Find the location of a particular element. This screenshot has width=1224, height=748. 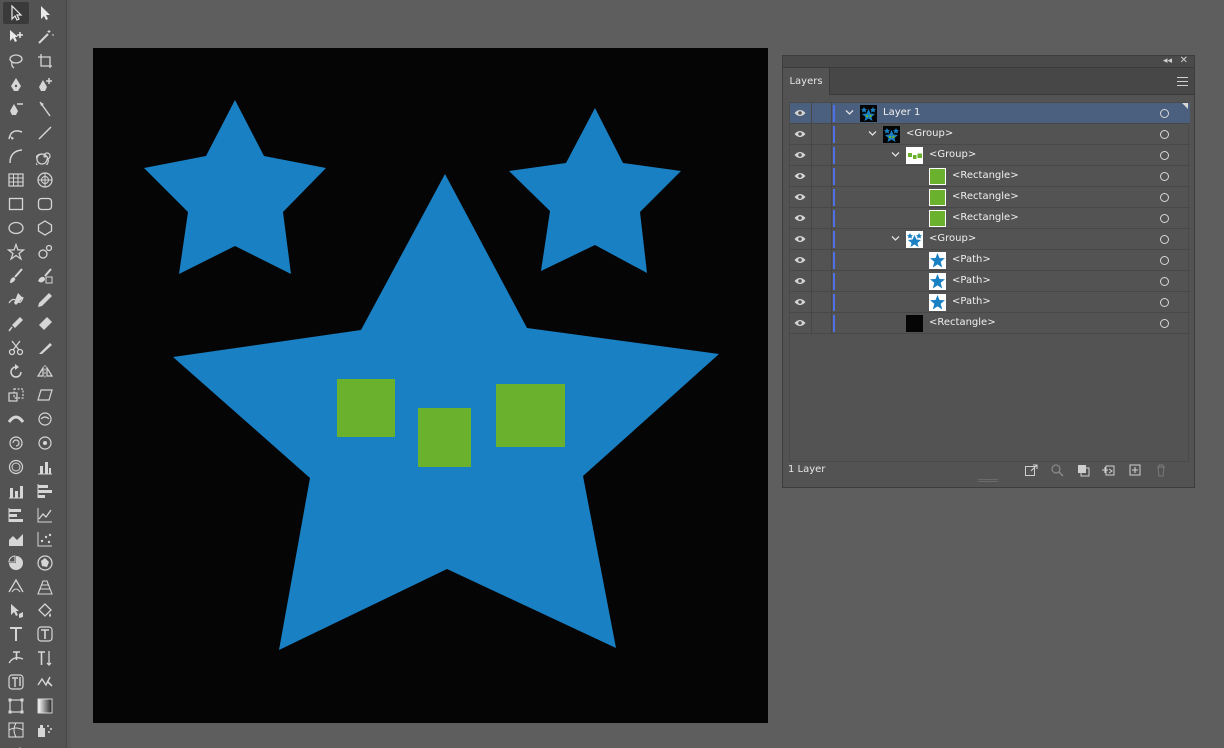

panel-resize-grip is located at coordinates (988, 481).